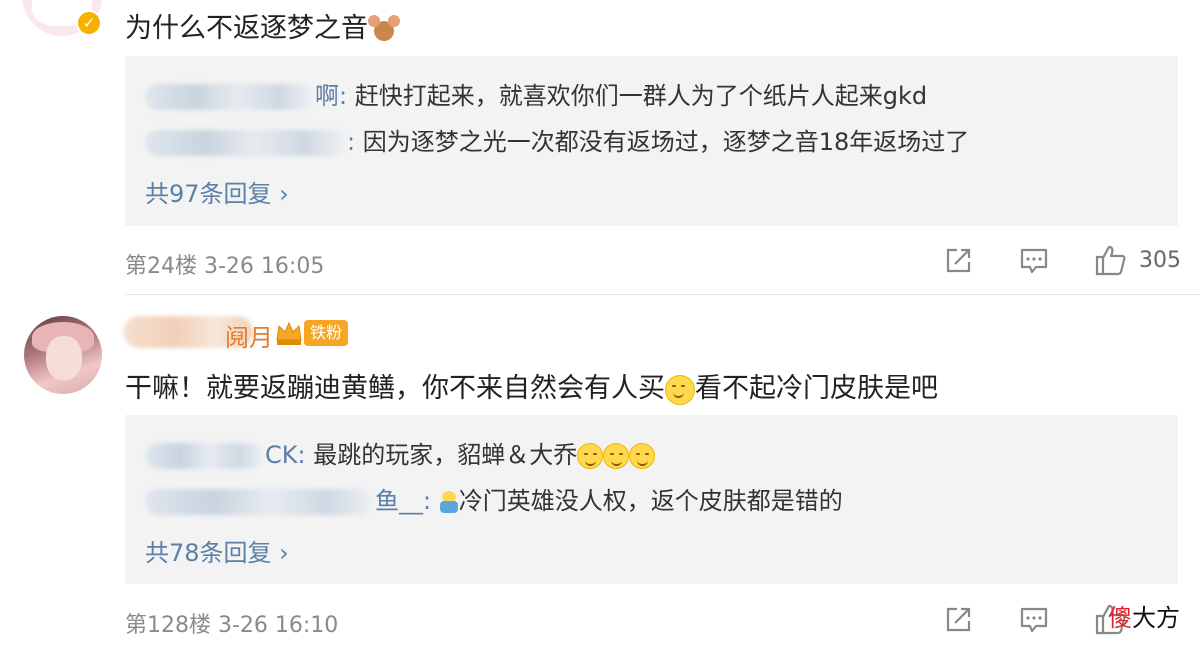 The image size is (1200, 651). What do you see at coordinates (1111, 260) in the screenshot?
I see `thumbs-up-icon` at bounding box center [1111, 260].